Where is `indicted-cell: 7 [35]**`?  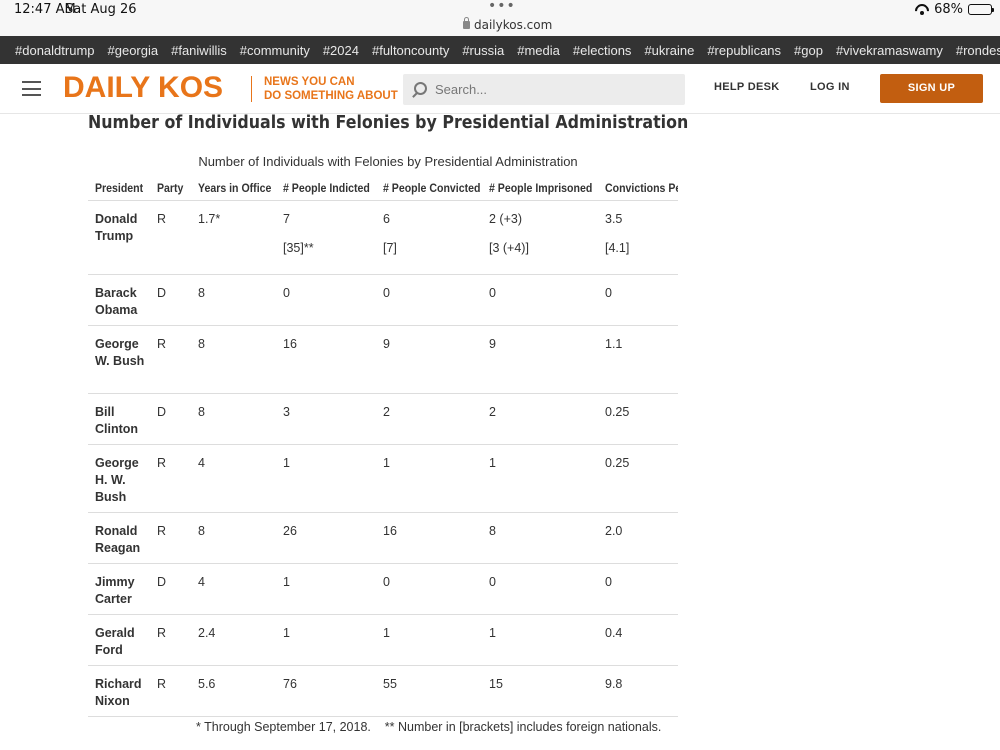 indicted-cell: 7 [35]** is located at coordinates (326, 237).